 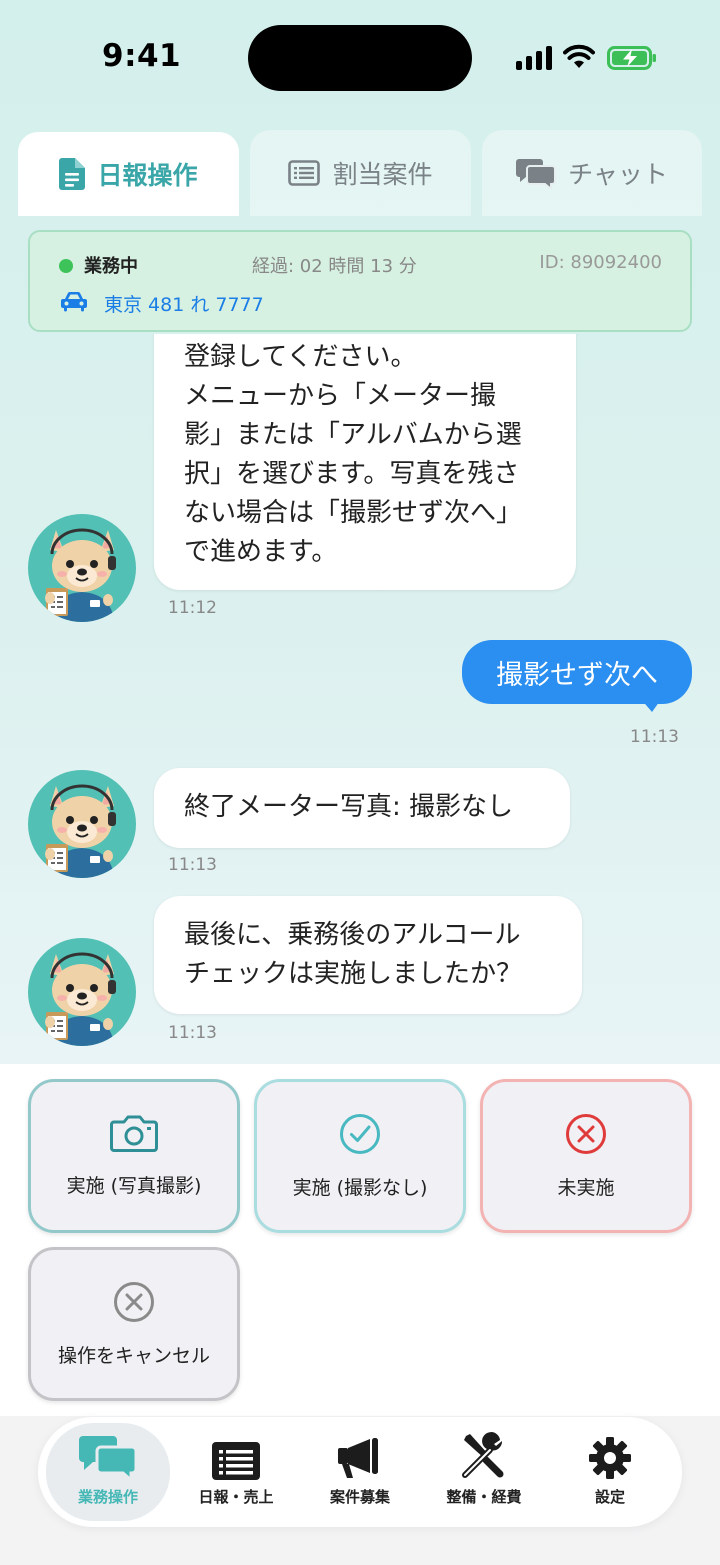 I want to click on dynamic-island, so click(x=360, y=58).